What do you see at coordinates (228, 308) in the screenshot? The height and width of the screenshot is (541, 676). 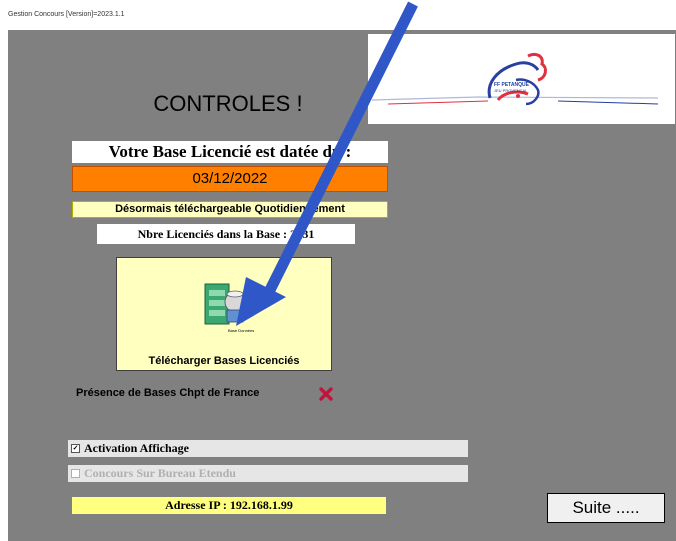 I see `database-icon: Base Données` at bounding box center [228, 308].